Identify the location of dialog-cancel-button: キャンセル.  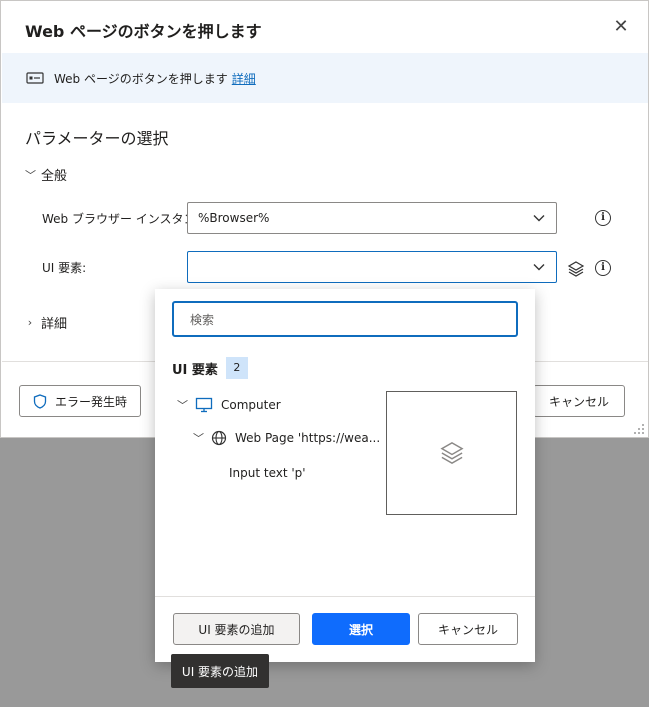
(579, 401).